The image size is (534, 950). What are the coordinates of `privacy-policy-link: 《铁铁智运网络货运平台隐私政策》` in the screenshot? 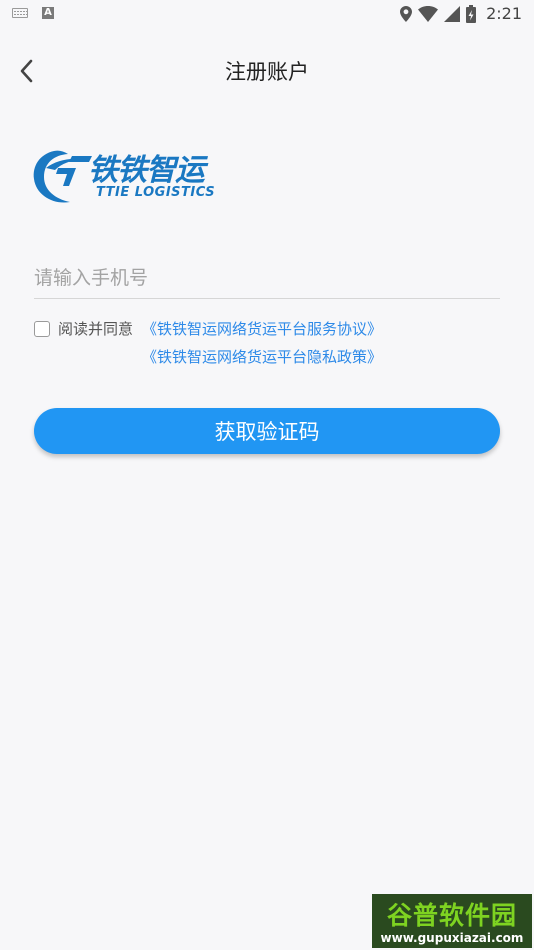 It's located at (262, 357).